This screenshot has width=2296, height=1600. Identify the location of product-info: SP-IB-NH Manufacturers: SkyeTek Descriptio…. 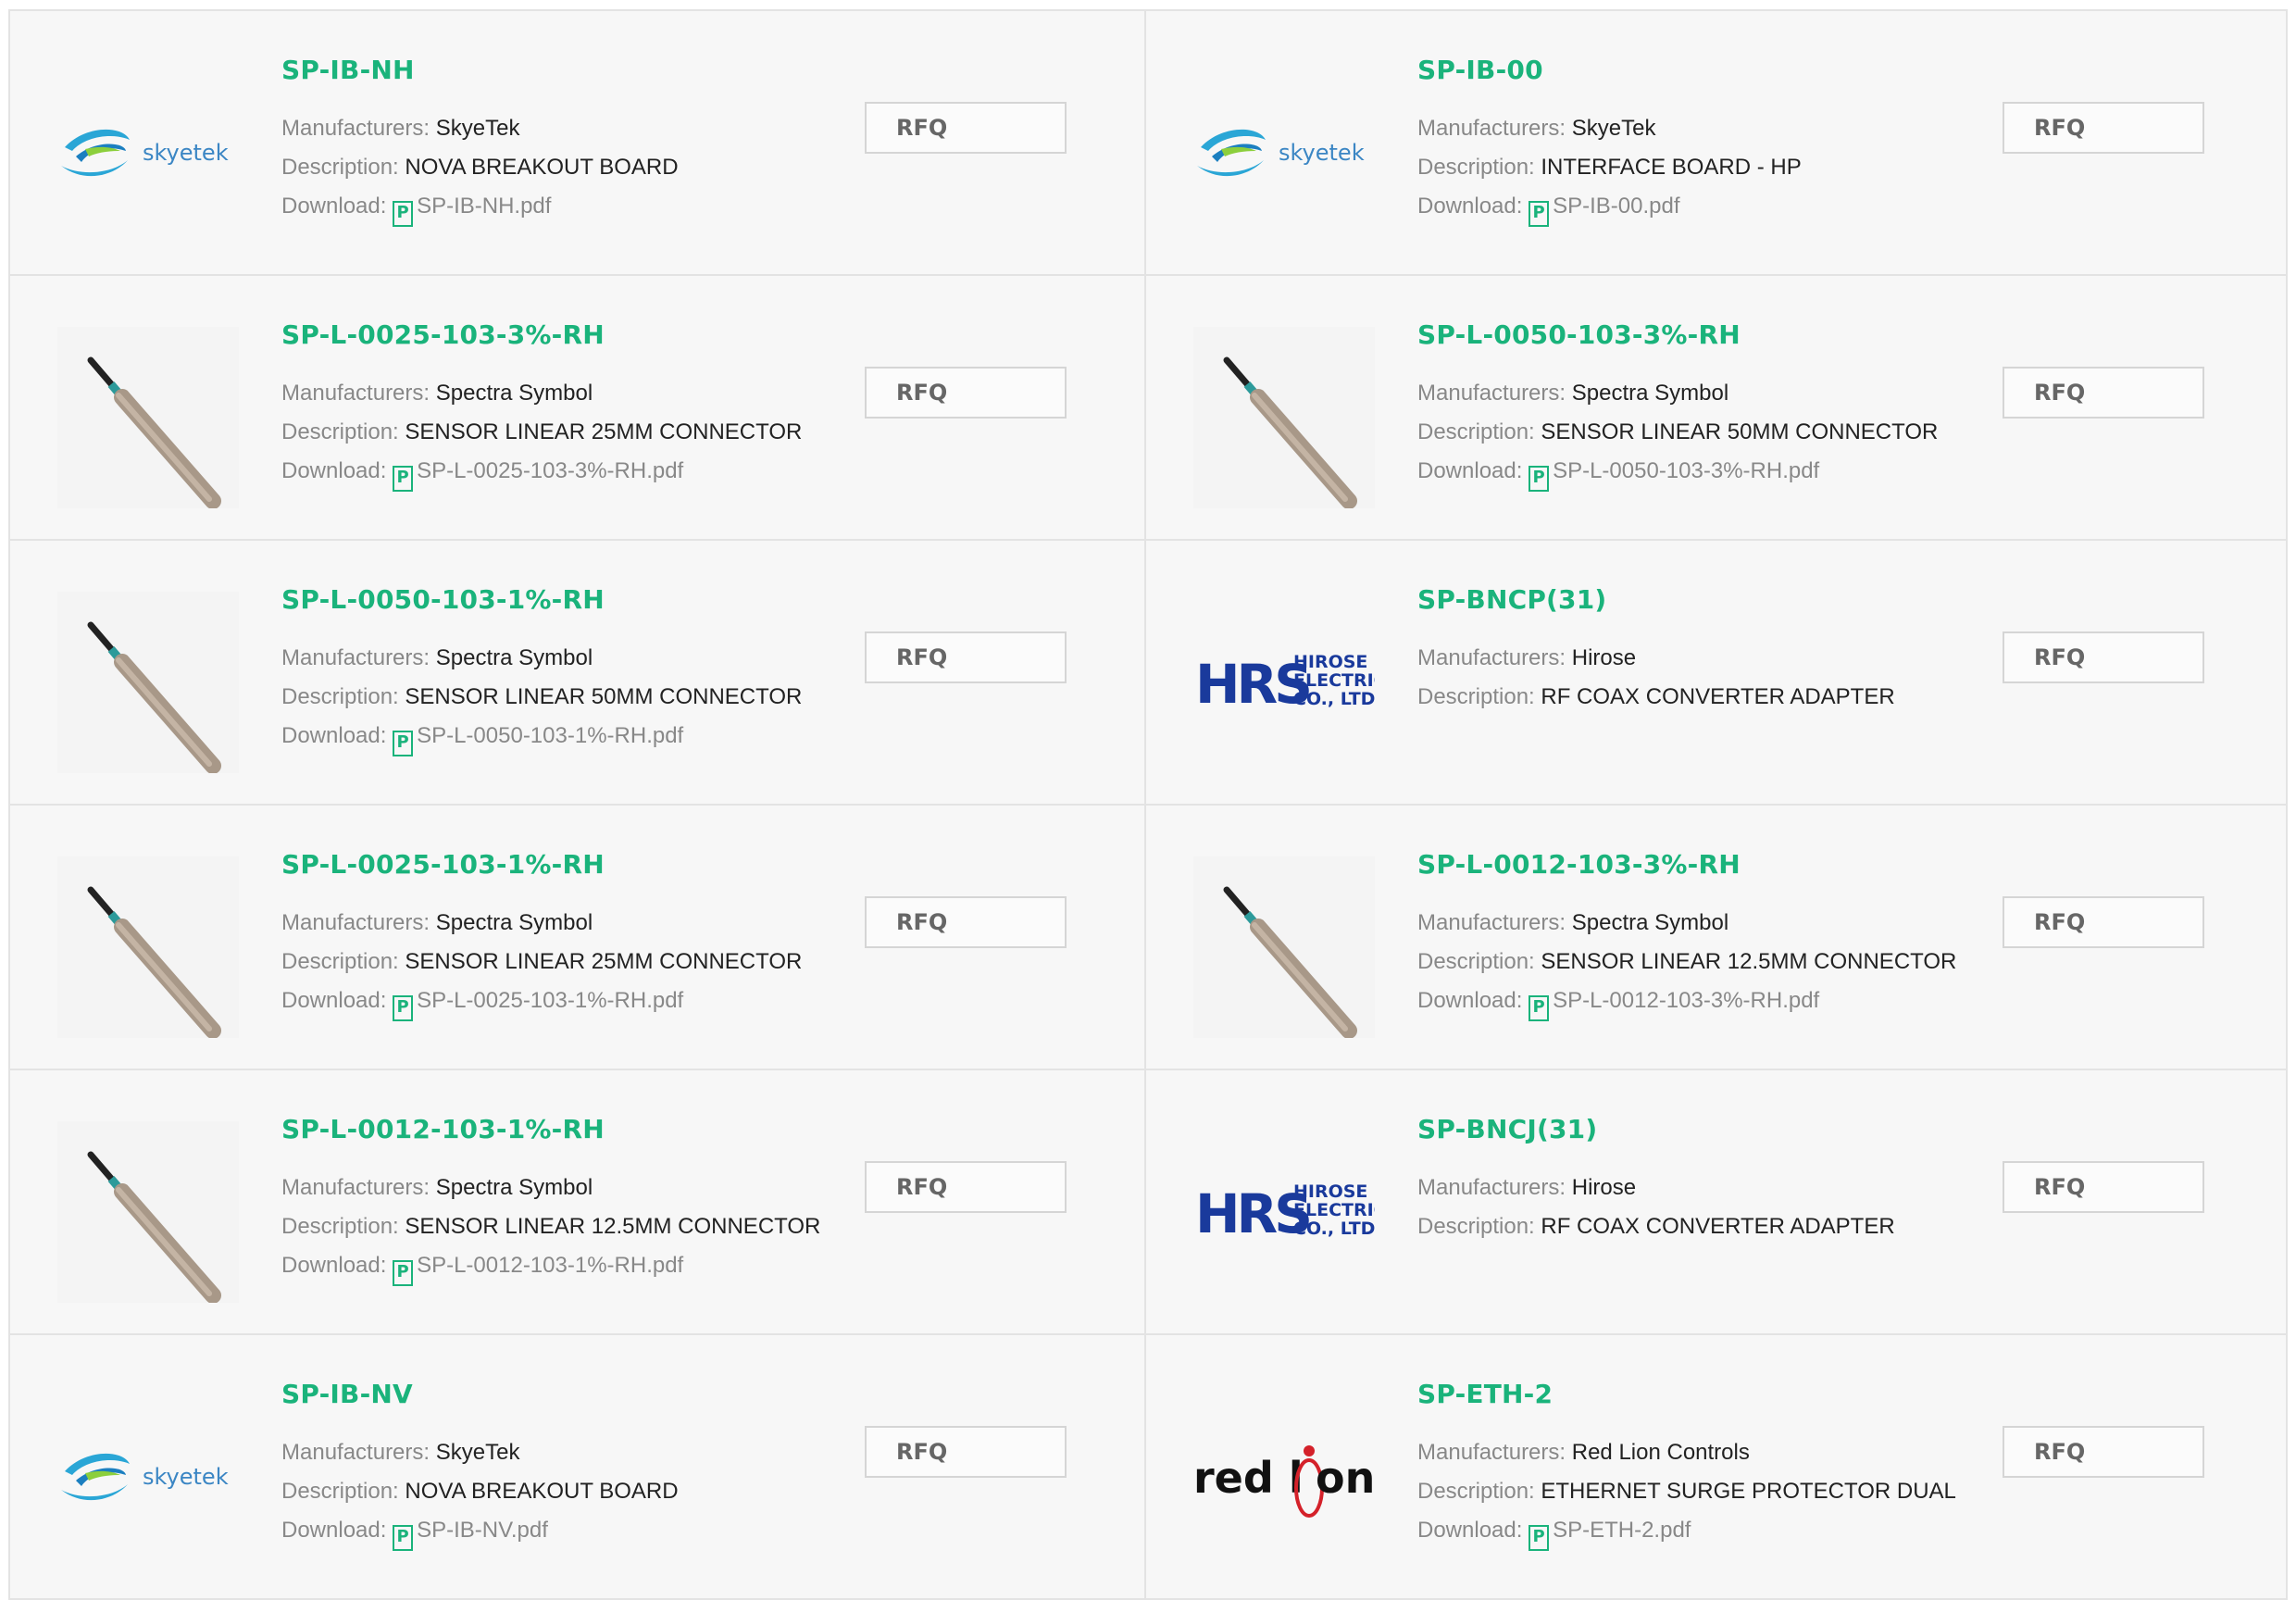
(480, 142).